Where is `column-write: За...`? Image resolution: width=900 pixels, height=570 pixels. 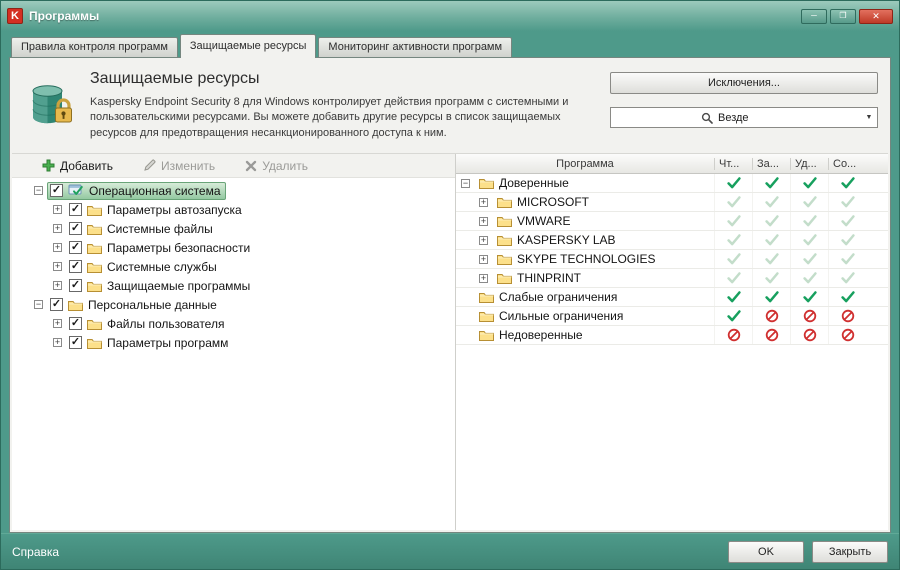 column-write: За... is located at coordinates (771, 163).